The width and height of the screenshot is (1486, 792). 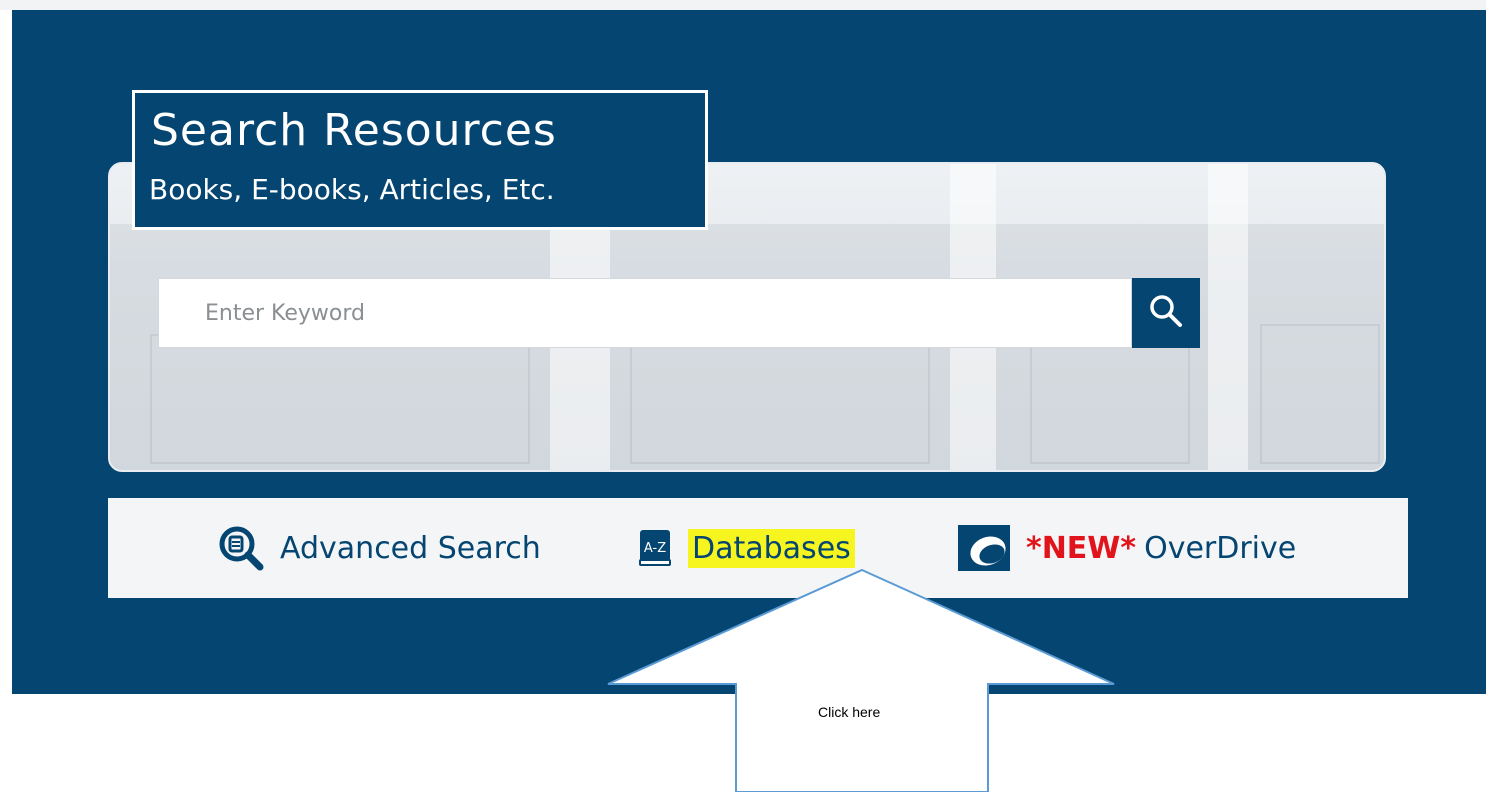 I want to click on search-bar, so click(x=680, y=313).